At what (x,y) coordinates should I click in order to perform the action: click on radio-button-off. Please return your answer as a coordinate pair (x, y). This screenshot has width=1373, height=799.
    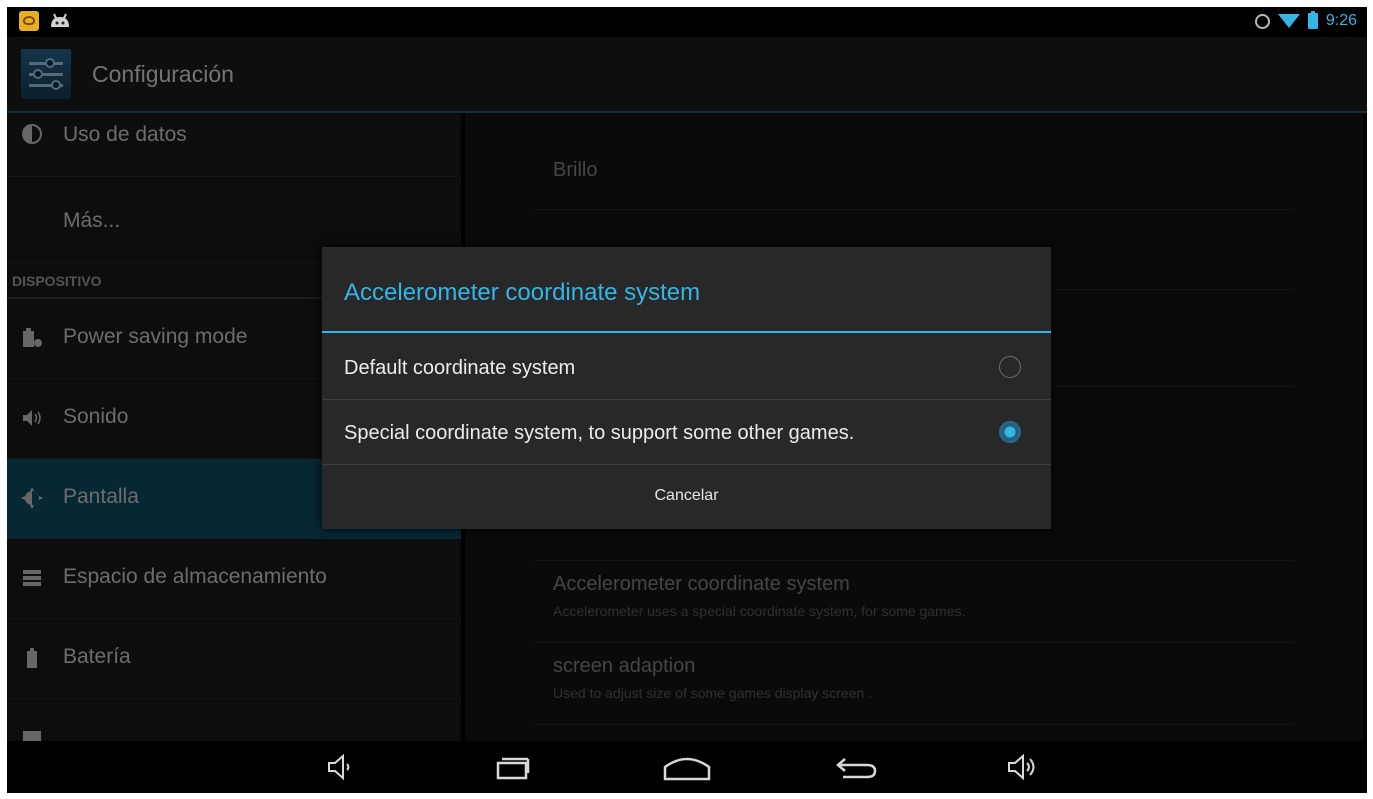
    Looking at the image, I should click on (1010, 367).